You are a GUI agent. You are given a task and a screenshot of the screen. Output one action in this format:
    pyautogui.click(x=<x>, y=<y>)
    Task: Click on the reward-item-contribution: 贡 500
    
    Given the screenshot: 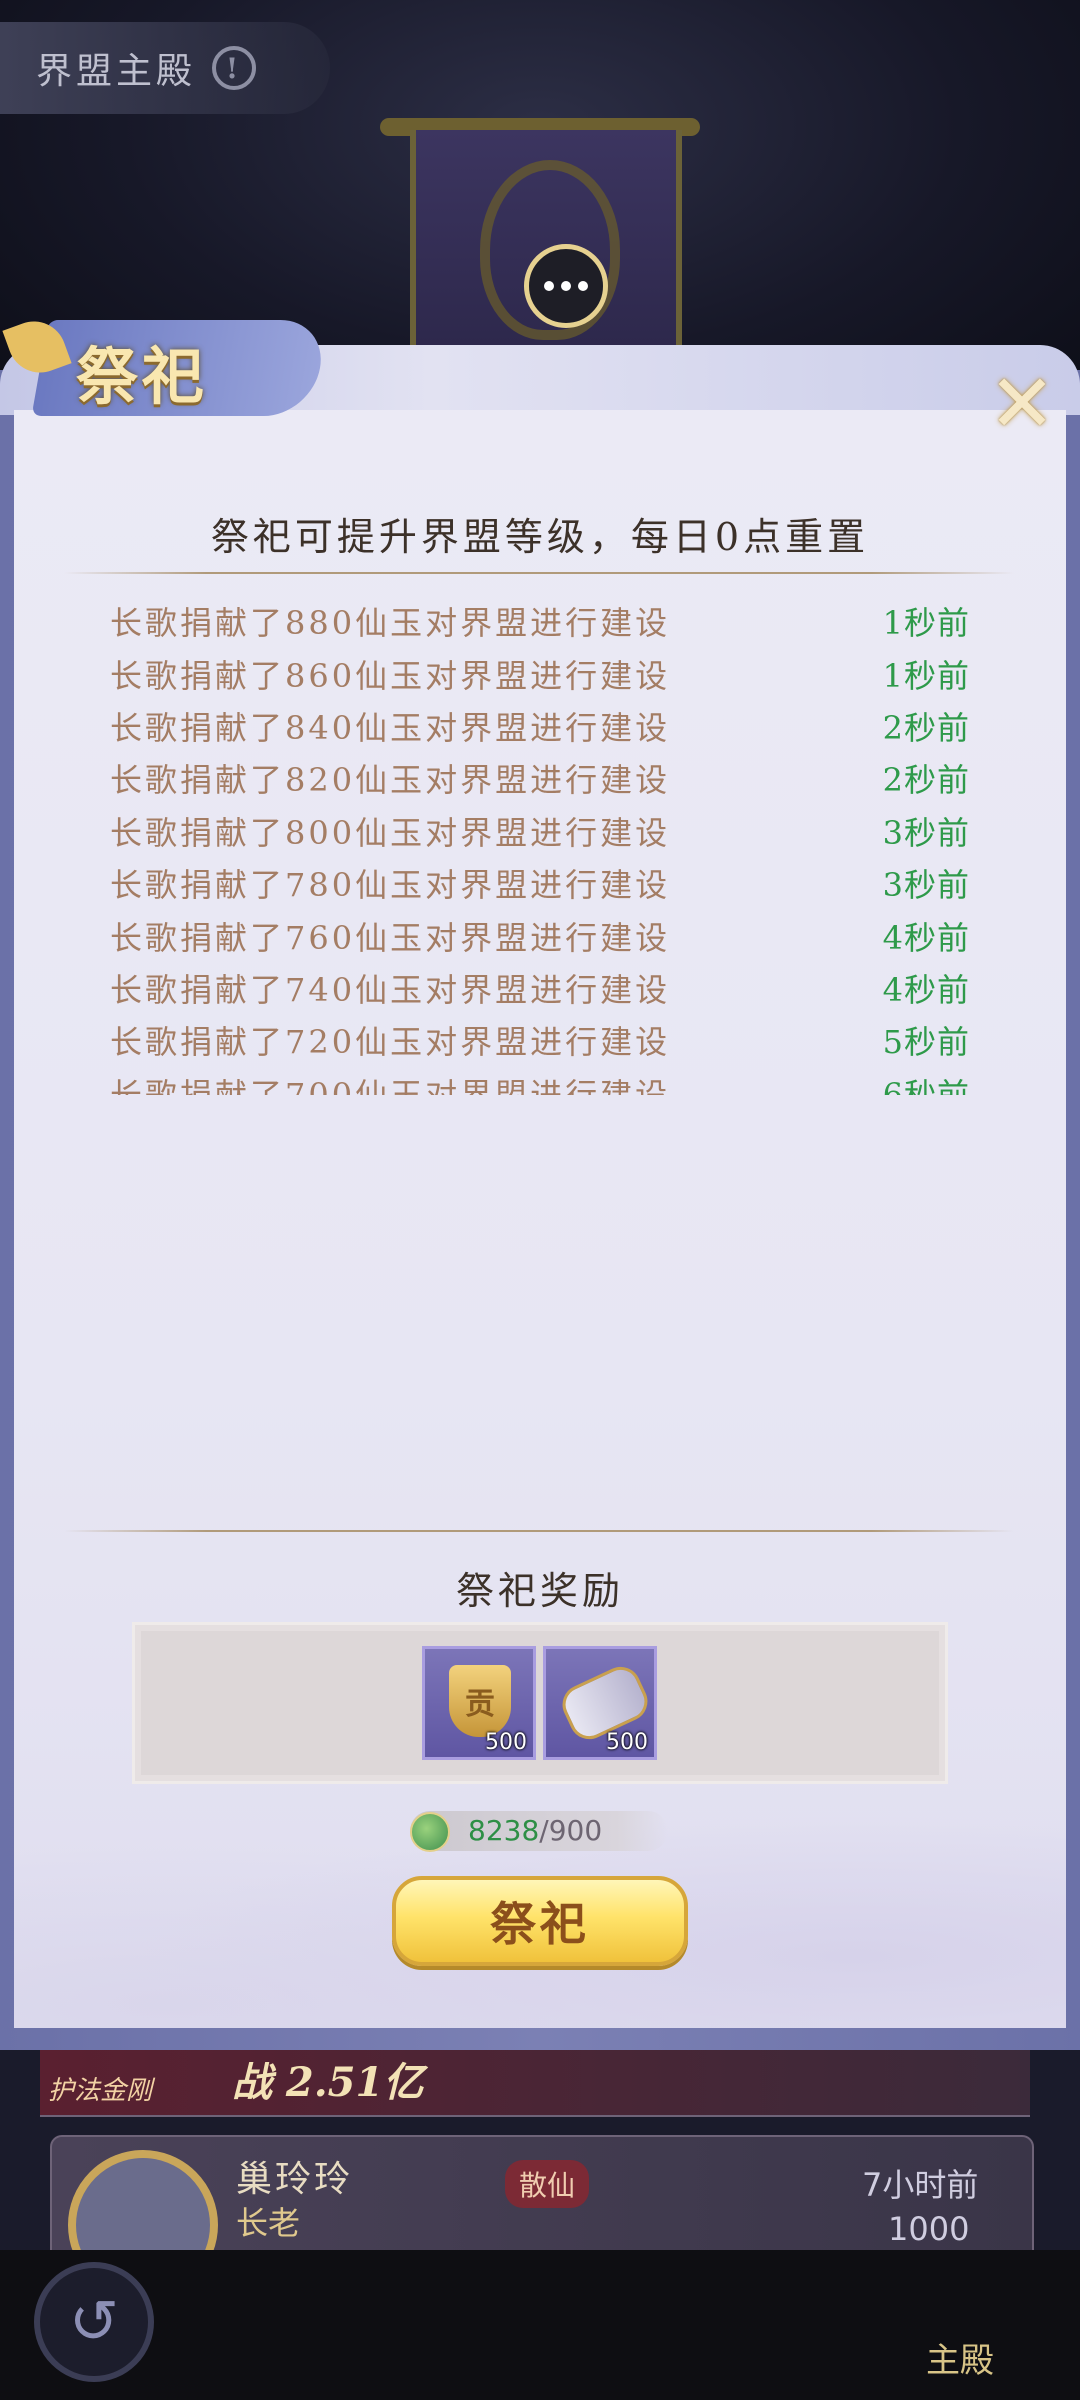 What is the action you would take?
    pyautogui.click(x=479, y=1703)
    